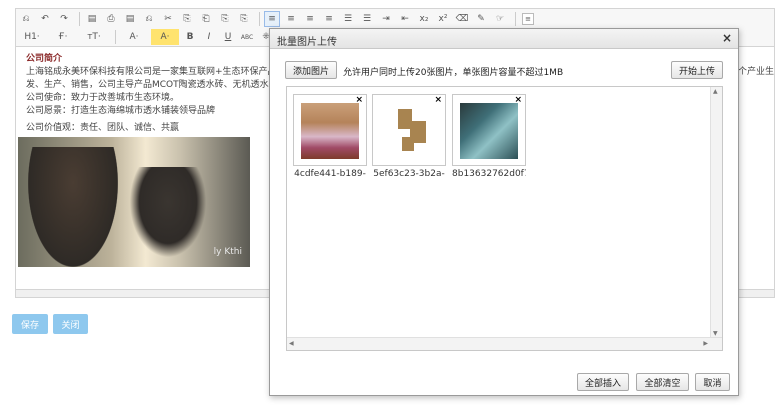 The image size is (775, 412). Describe the element at coordinates (228, 37) in the screenshot. I see `underline-icon: U` at that location.